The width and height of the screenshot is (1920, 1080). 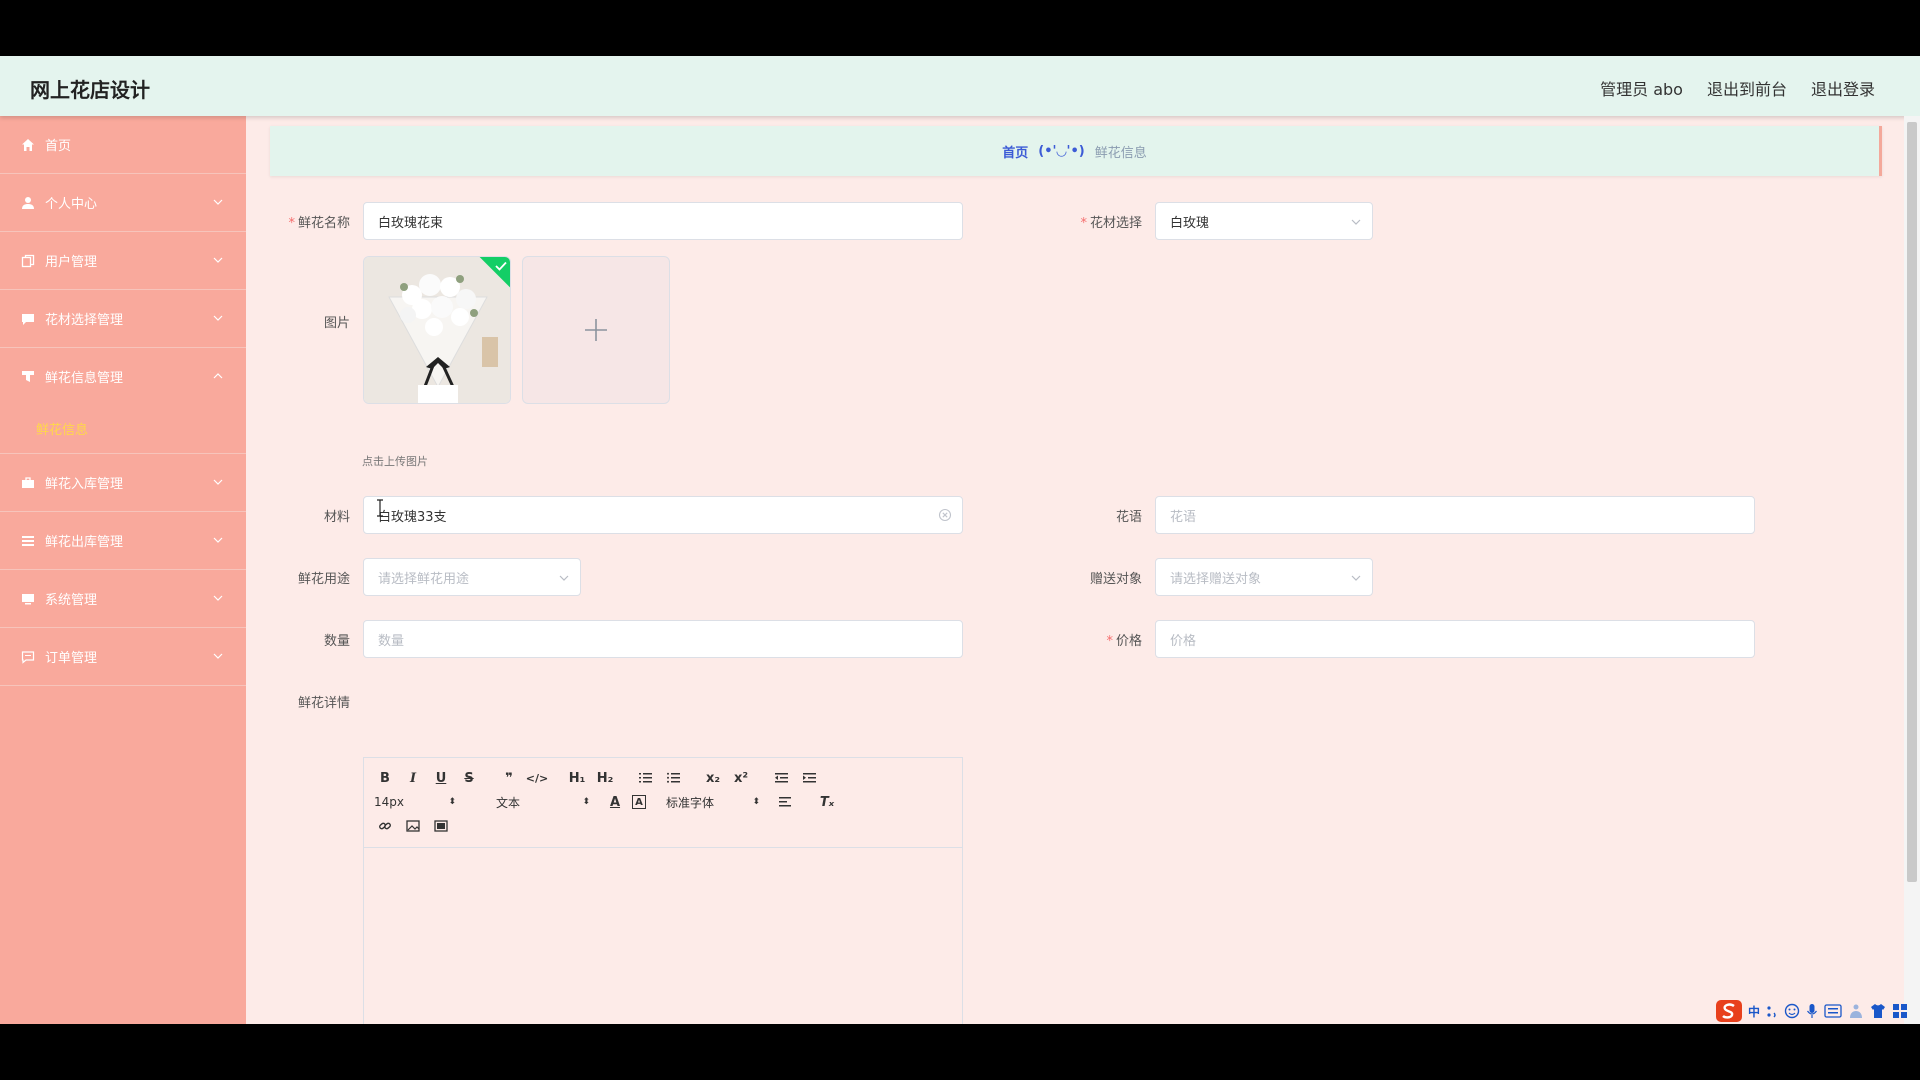 What do you see at coordinates (1455, 639) in the screenshot?
I see `price-input: 价格` at bounding box center [1455, 639].